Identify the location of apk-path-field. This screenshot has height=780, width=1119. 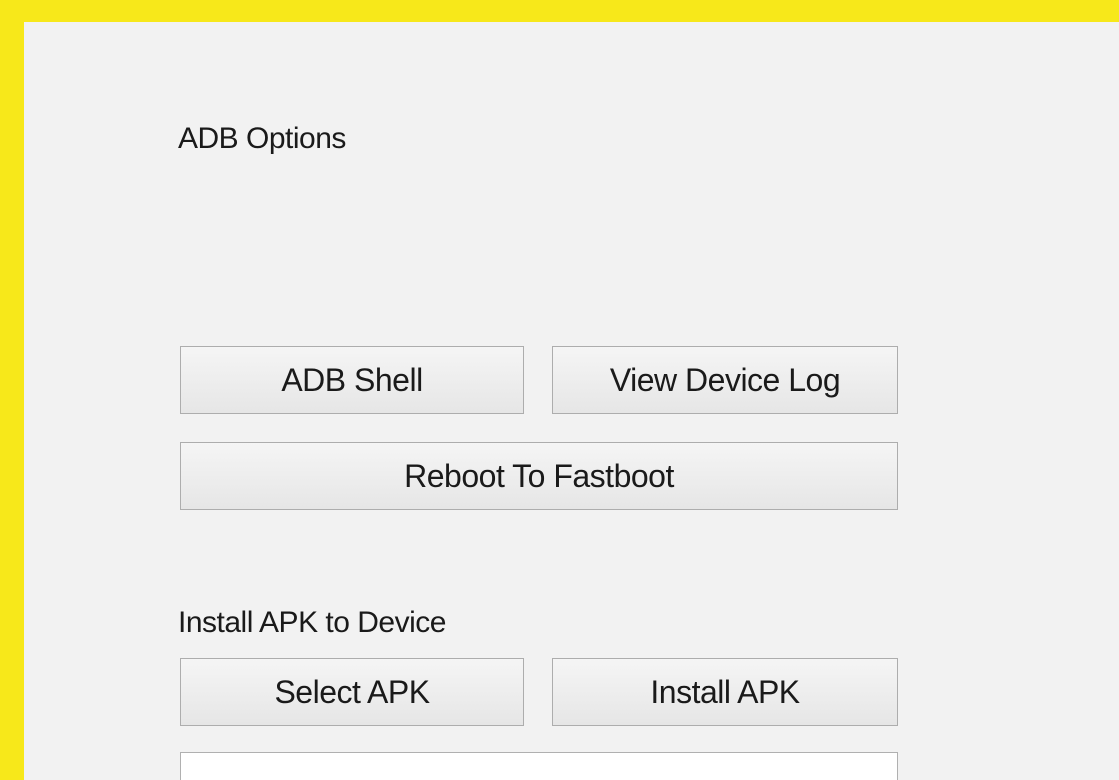
(539, 766).